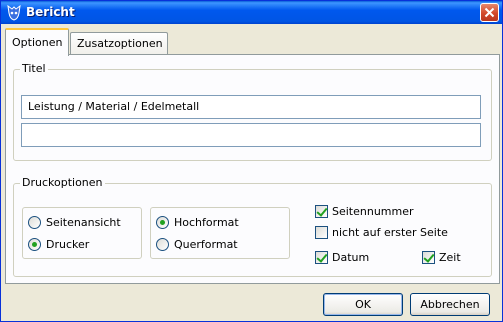 The image size is (503, 322). Describe the element at coordinates (162, 244) in the screenshot. I see `radio-querformat-button` at that location.